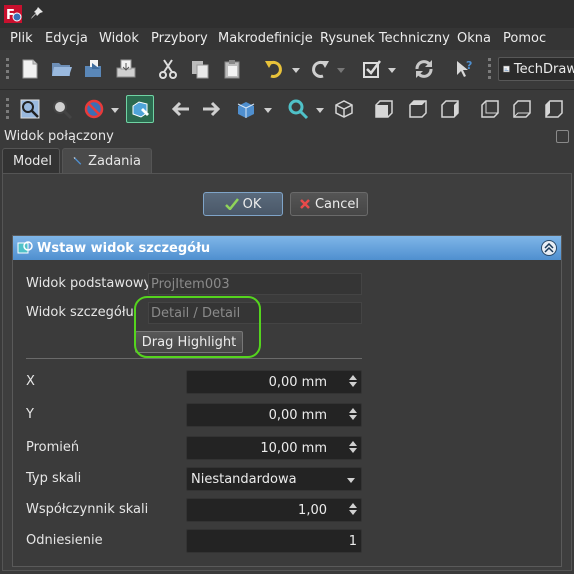 This screenshot has height=574, width=574. Describe the element at coordinates (274, 541) in the screenshot. I see `reference-input: 1` at that location.